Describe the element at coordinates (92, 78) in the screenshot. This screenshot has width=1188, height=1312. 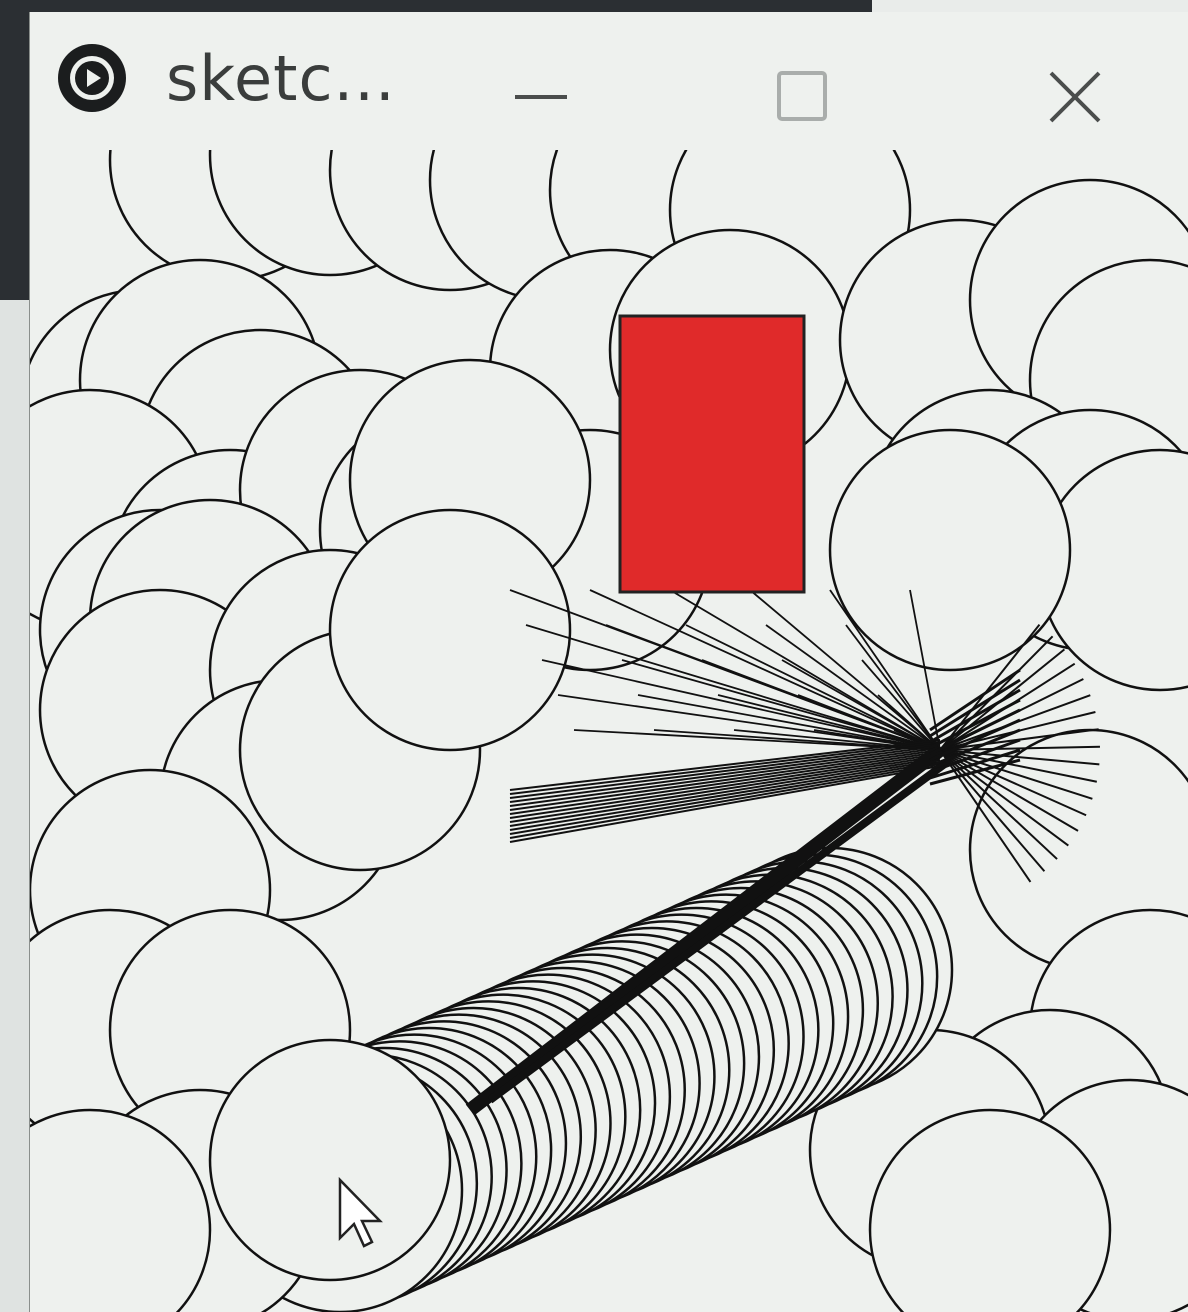
I see `play-circle-icon` at that location.